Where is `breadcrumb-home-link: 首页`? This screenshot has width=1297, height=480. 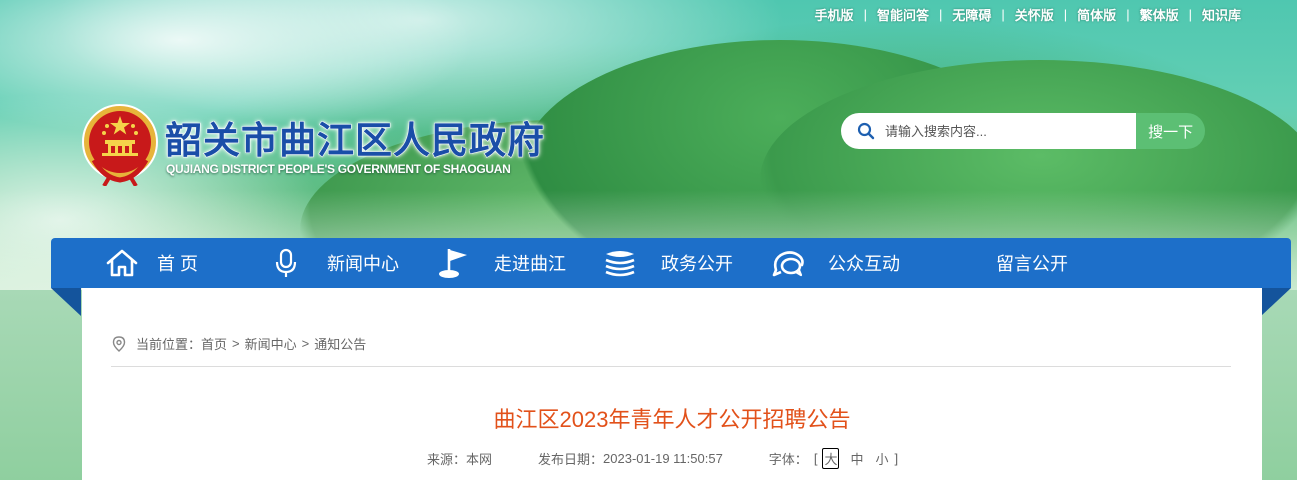
breadcrumb-home-link: 首页 is located at coordinates (214, 343).